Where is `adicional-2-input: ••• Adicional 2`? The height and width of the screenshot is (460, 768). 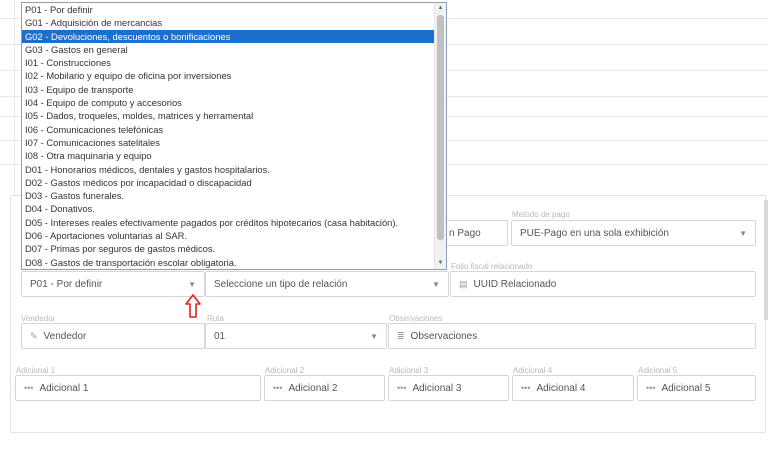 adicional-2-input: ••• Adicional 2 is located at coordinates (324, 388).